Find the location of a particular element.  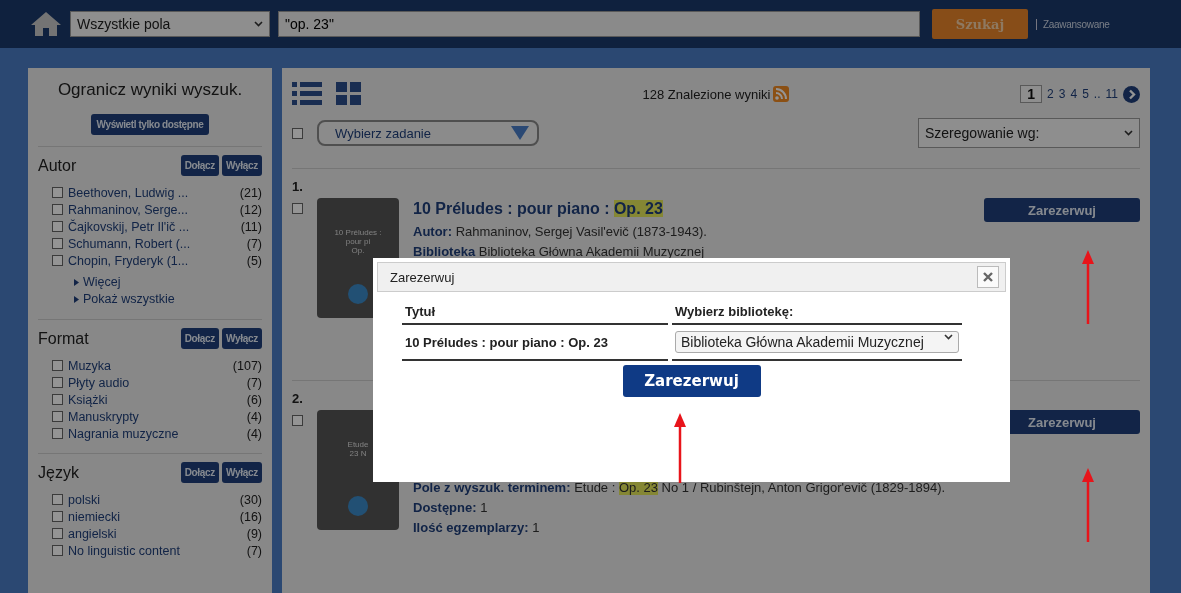

library-select: Biblioteka Główna Akademii Muzycznej is located at coordinates (817, 342).